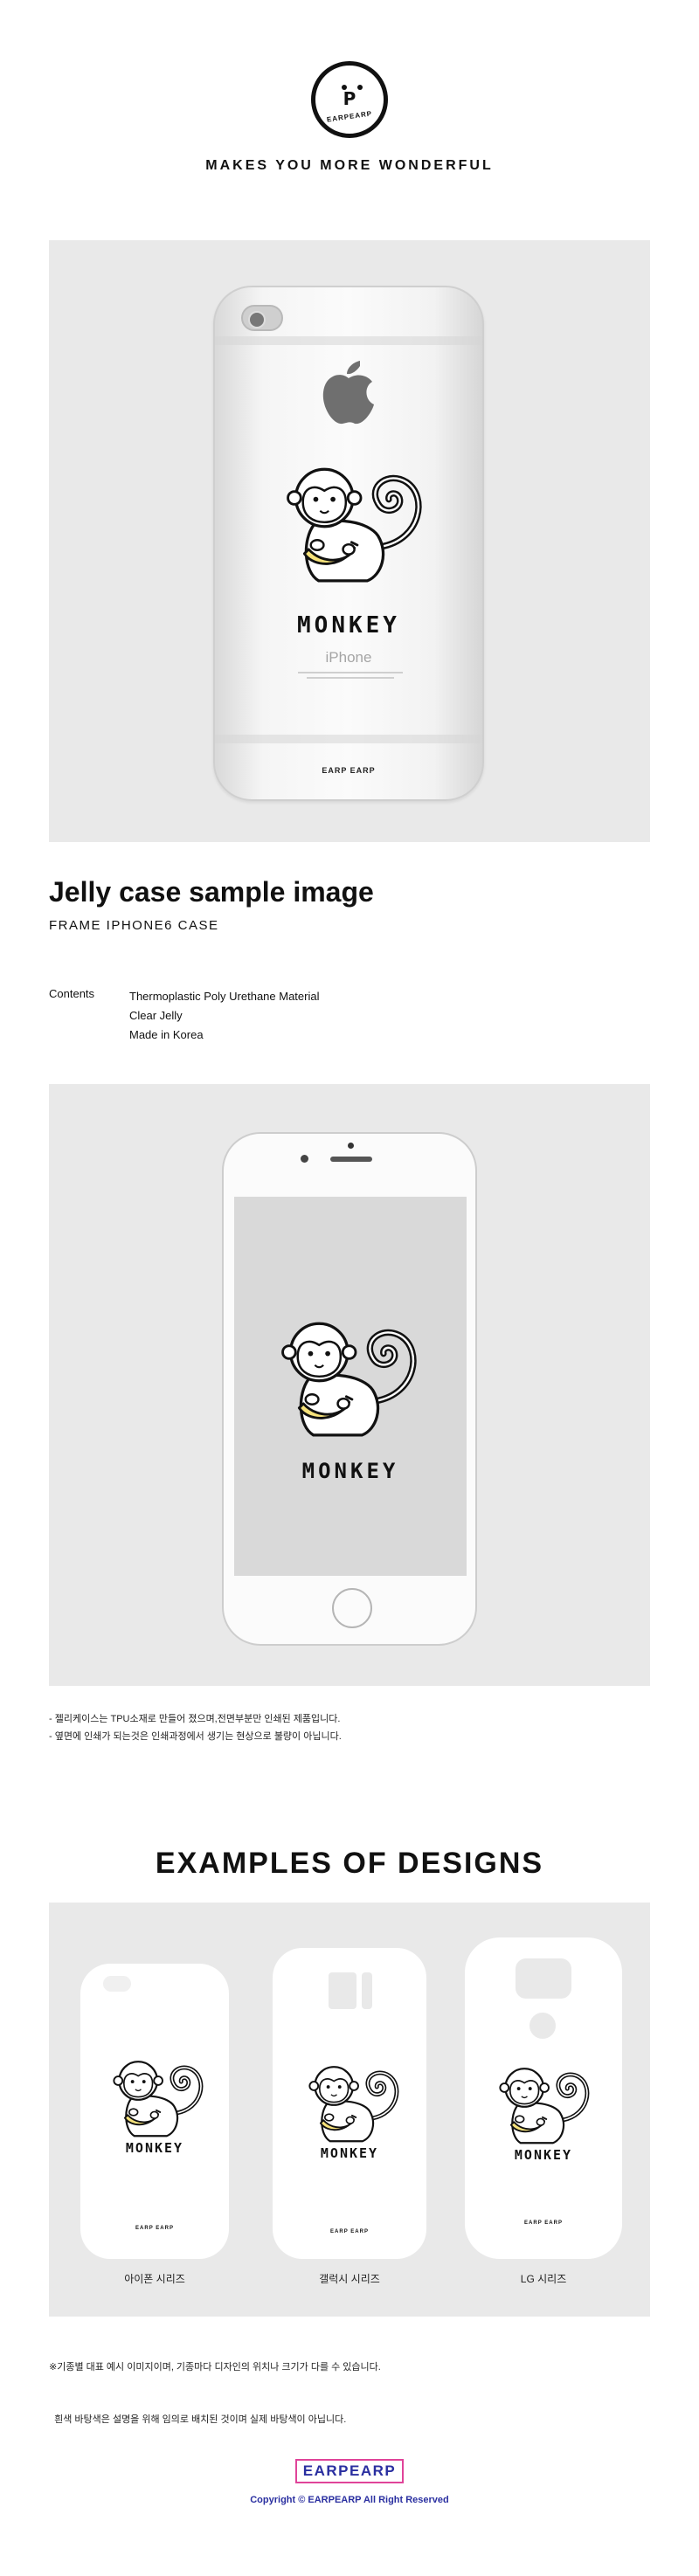 The image size is (699, 2576). Describe the element at coordinates (350, 1863) in the screenshot. I see `examples-title: EXAMPLES OF DESIGNS` at that location.